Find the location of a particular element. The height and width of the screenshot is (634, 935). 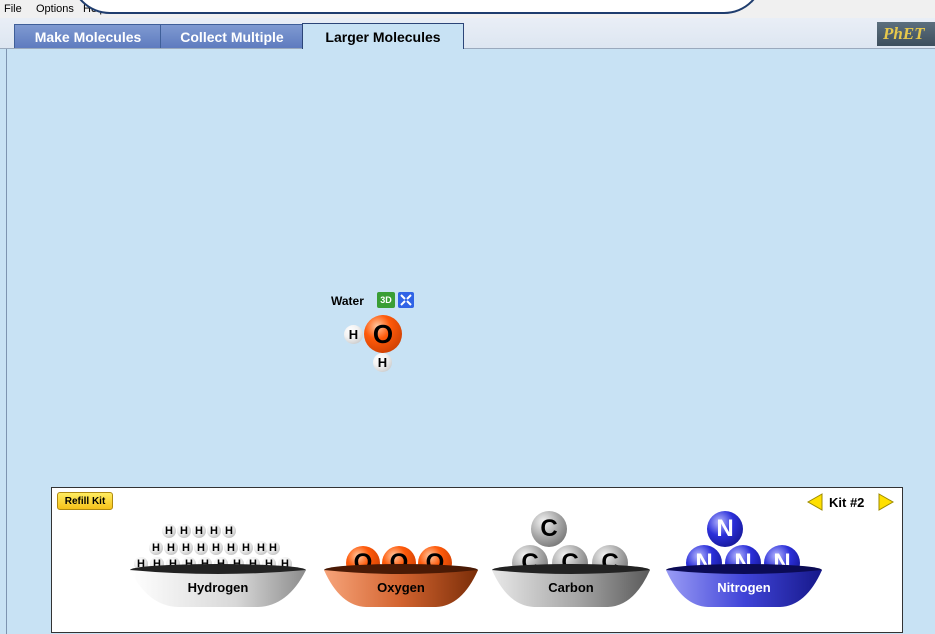

phet-logo: PhET is located at coordinates (906, 34).